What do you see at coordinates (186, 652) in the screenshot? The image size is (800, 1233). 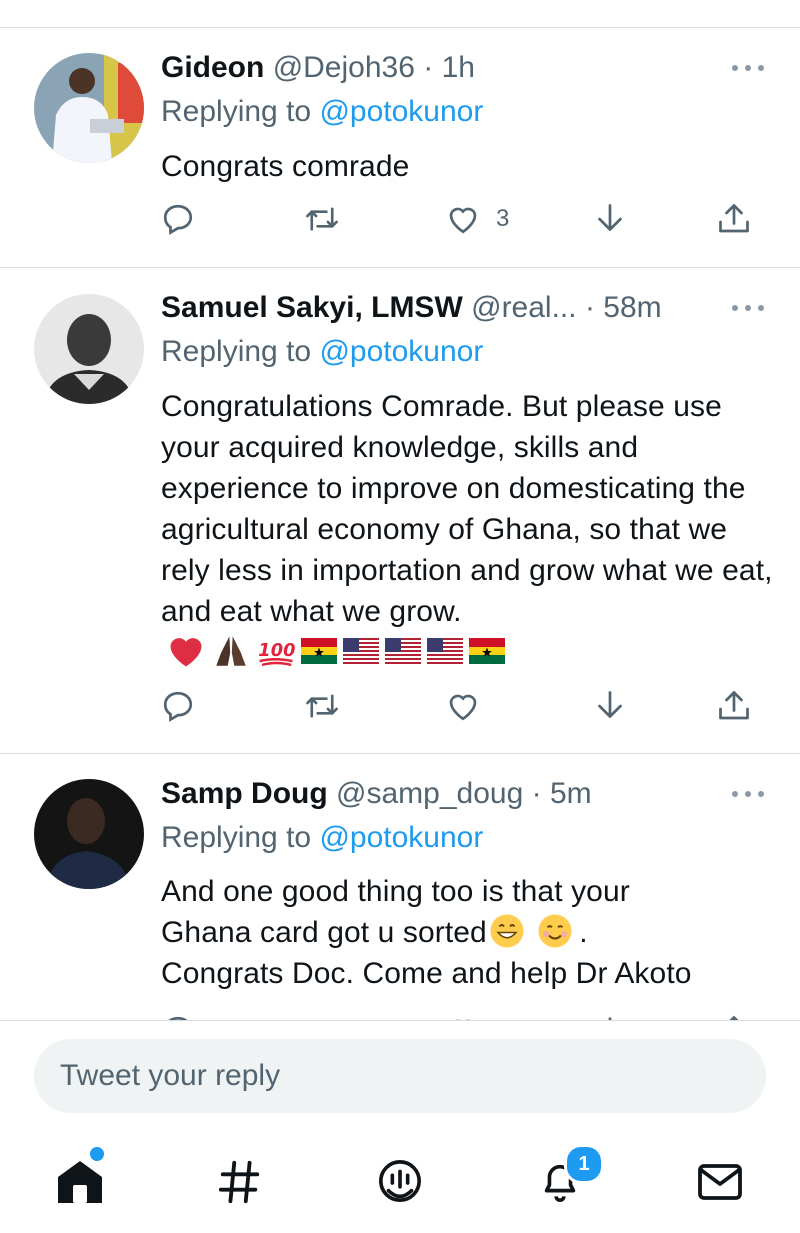 I see `heart-emoji` at bounding box center [186, 652].